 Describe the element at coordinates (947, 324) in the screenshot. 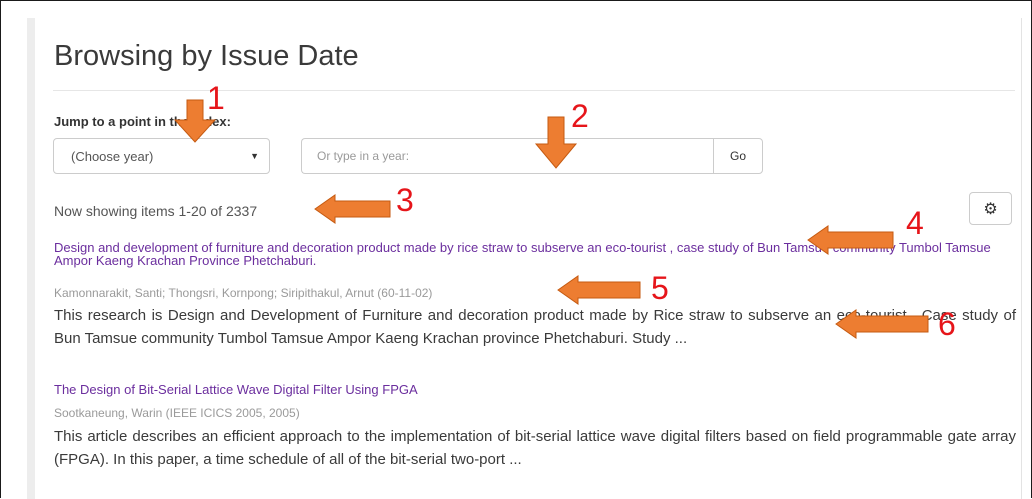

I see `annotation-number: 6` at that location.